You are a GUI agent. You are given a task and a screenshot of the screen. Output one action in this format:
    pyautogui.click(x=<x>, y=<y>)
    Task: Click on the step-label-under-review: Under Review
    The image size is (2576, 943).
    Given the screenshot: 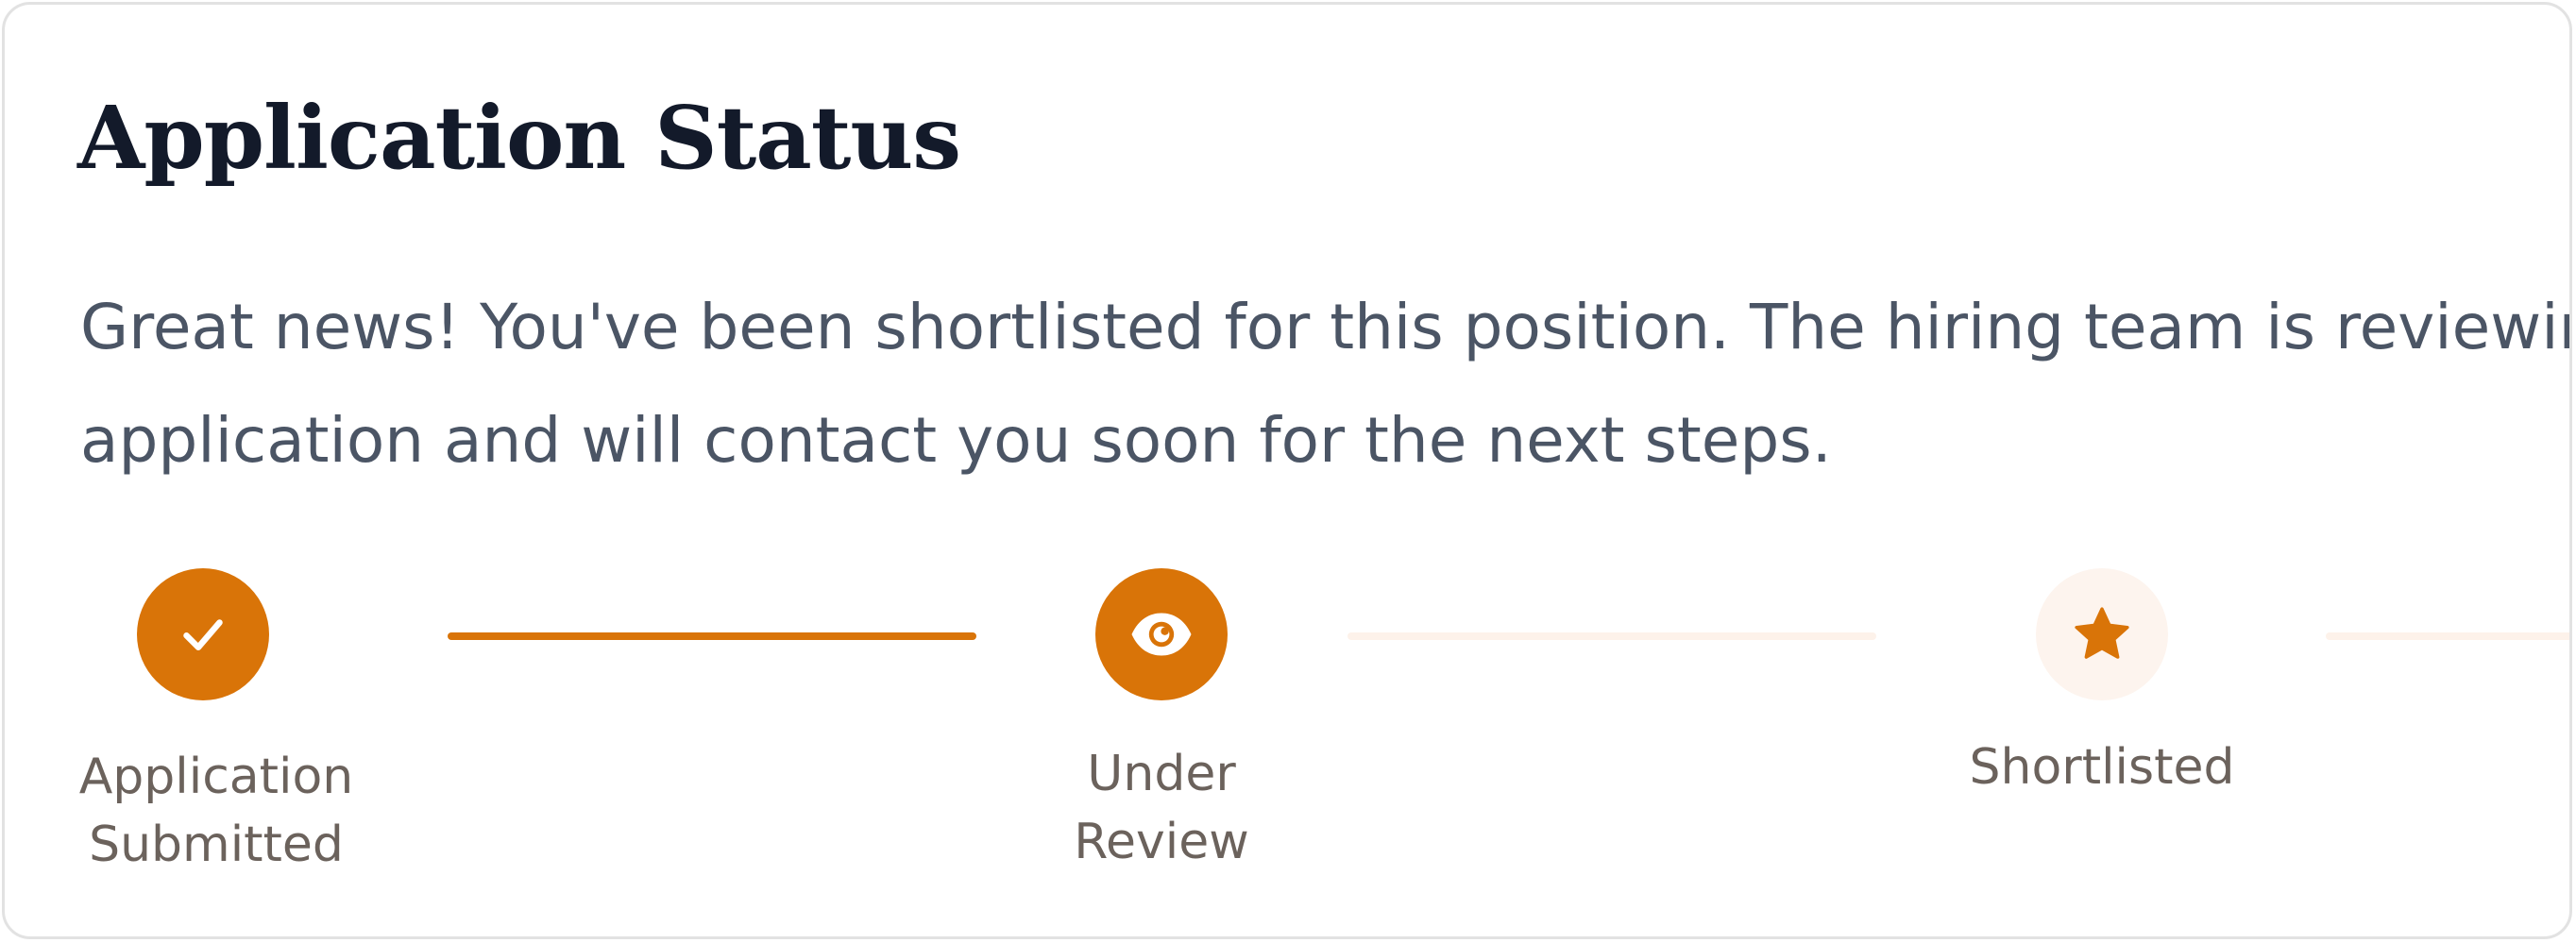 What is the action you would take?
    pyautogui.click(x=1161, y=808)
    